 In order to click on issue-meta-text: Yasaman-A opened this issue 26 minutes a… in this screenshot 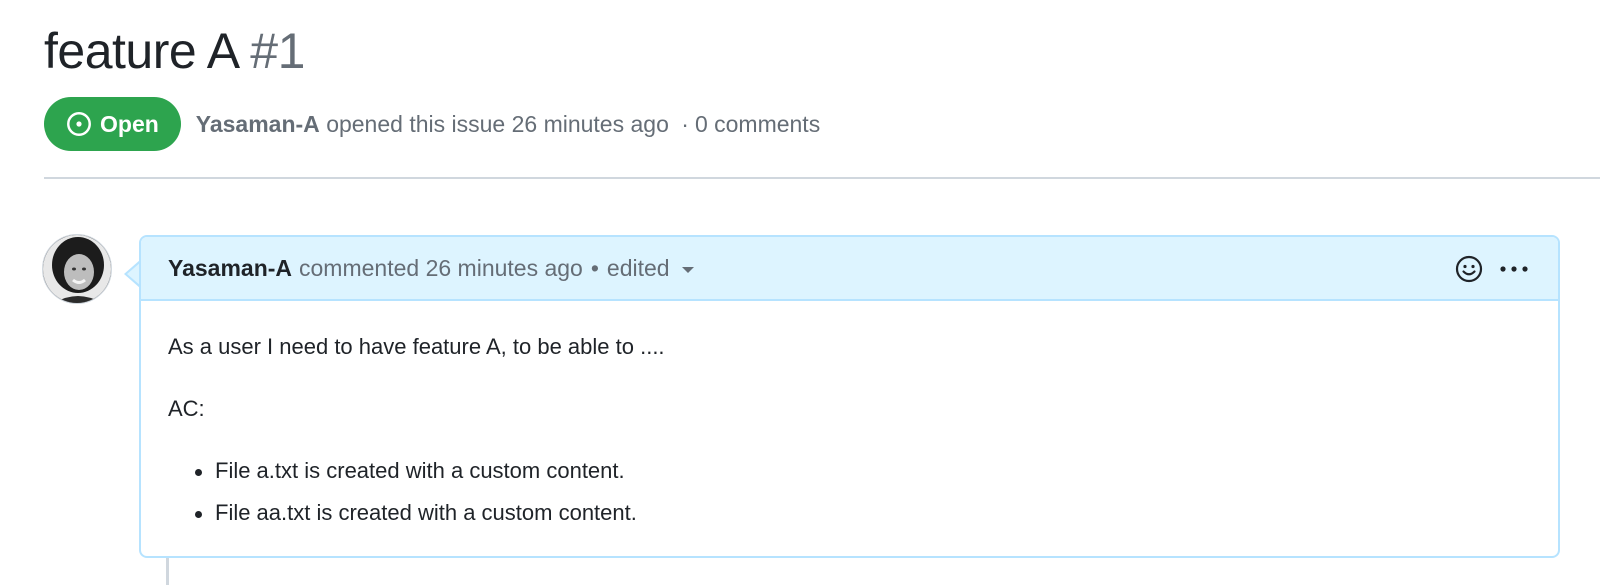, I will do `click(508, 124)`.